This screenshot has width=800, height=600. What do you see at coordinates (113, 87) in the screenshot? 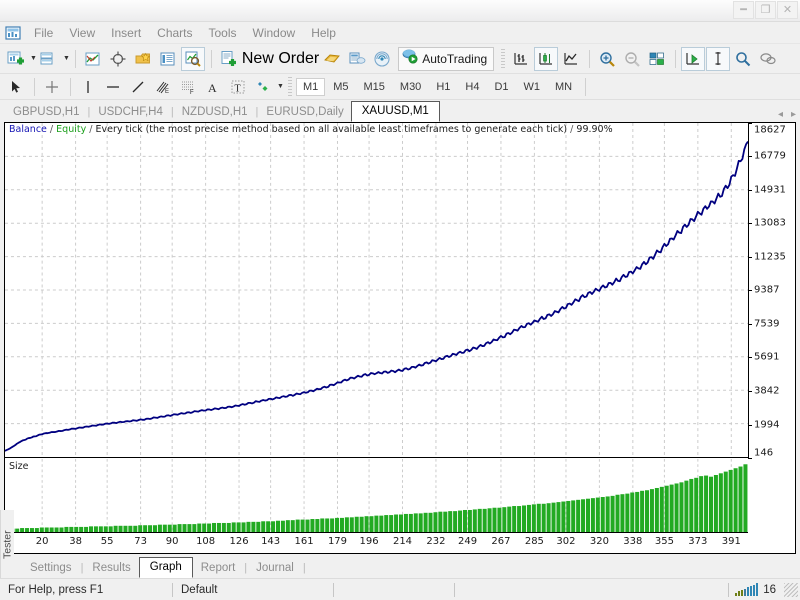
I see `horizontal-line-icon` at bounding box center [113, 87].